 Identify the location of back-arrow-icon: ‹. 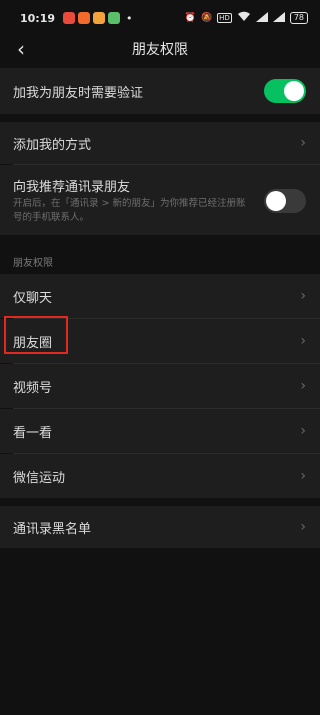
(21, 49).